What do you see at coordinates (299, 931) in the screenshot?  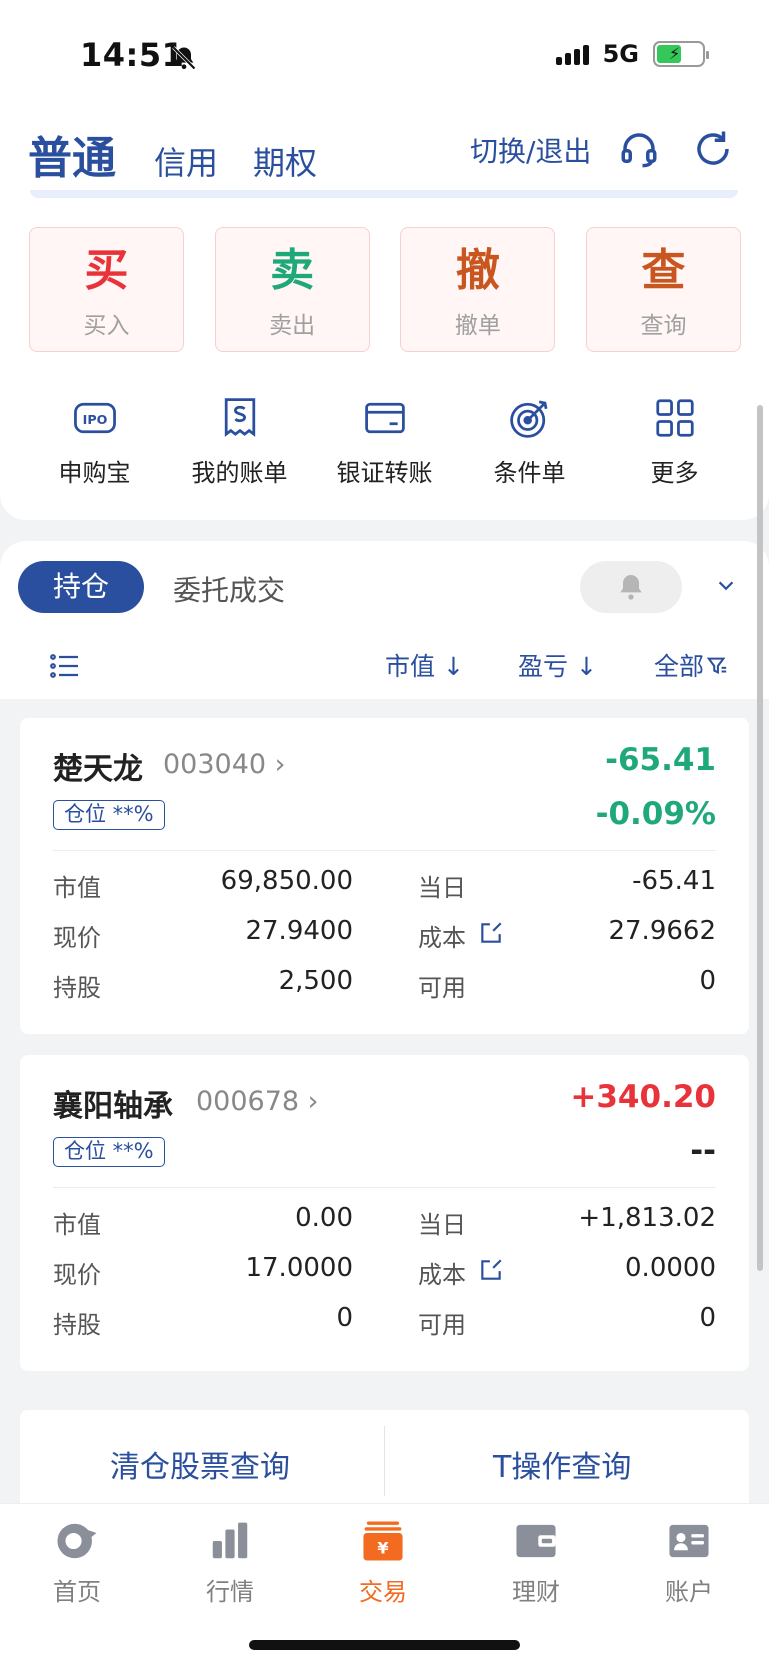 I see `value-price: 27.9400` at bounding box center [299, 931].